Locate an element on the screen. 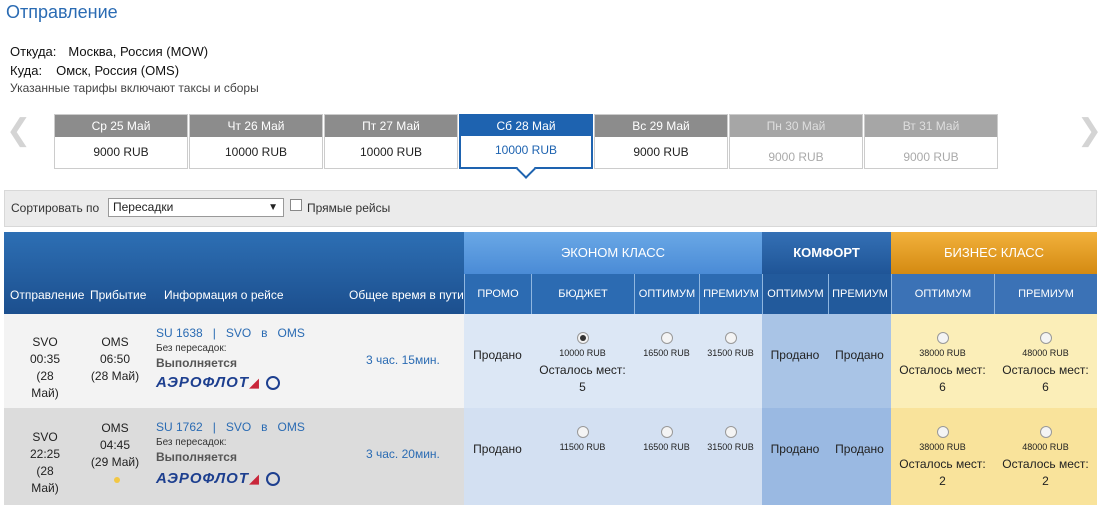  col-comfort-optimum: ОПТИМУМ is located at coordinates (795, 294).